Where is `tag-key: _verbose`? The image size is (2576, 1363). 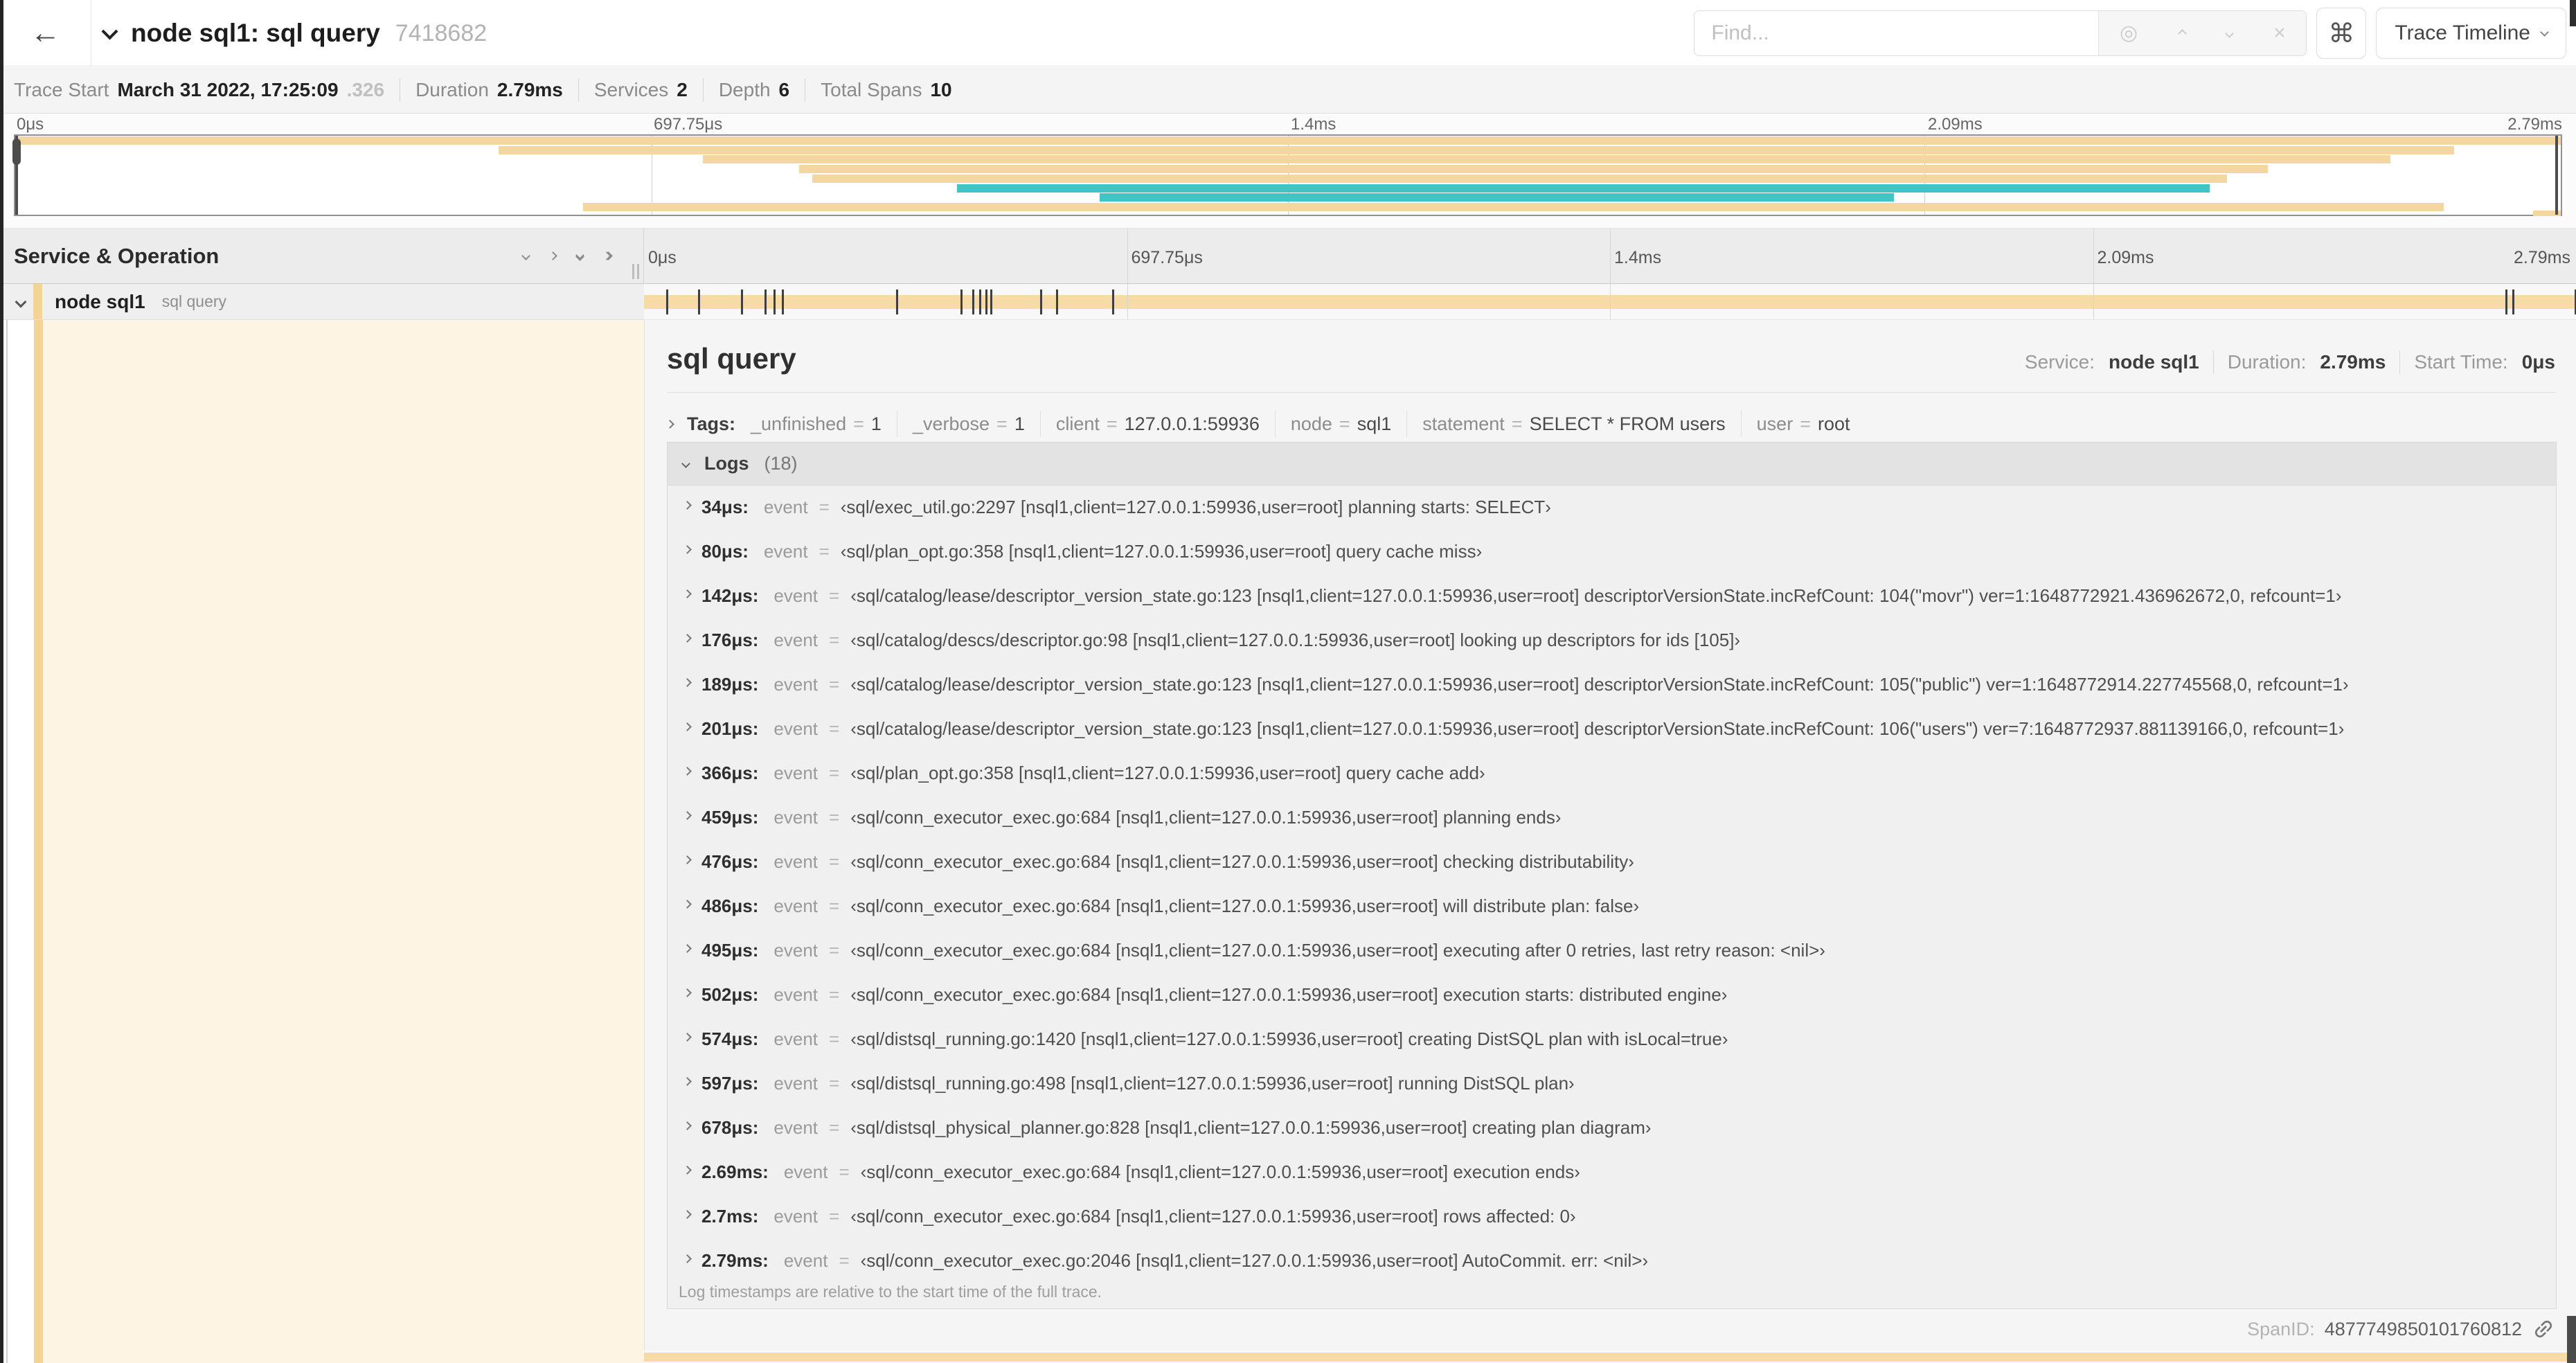 tag-key: _verbose is located at coordinates (951, 424).